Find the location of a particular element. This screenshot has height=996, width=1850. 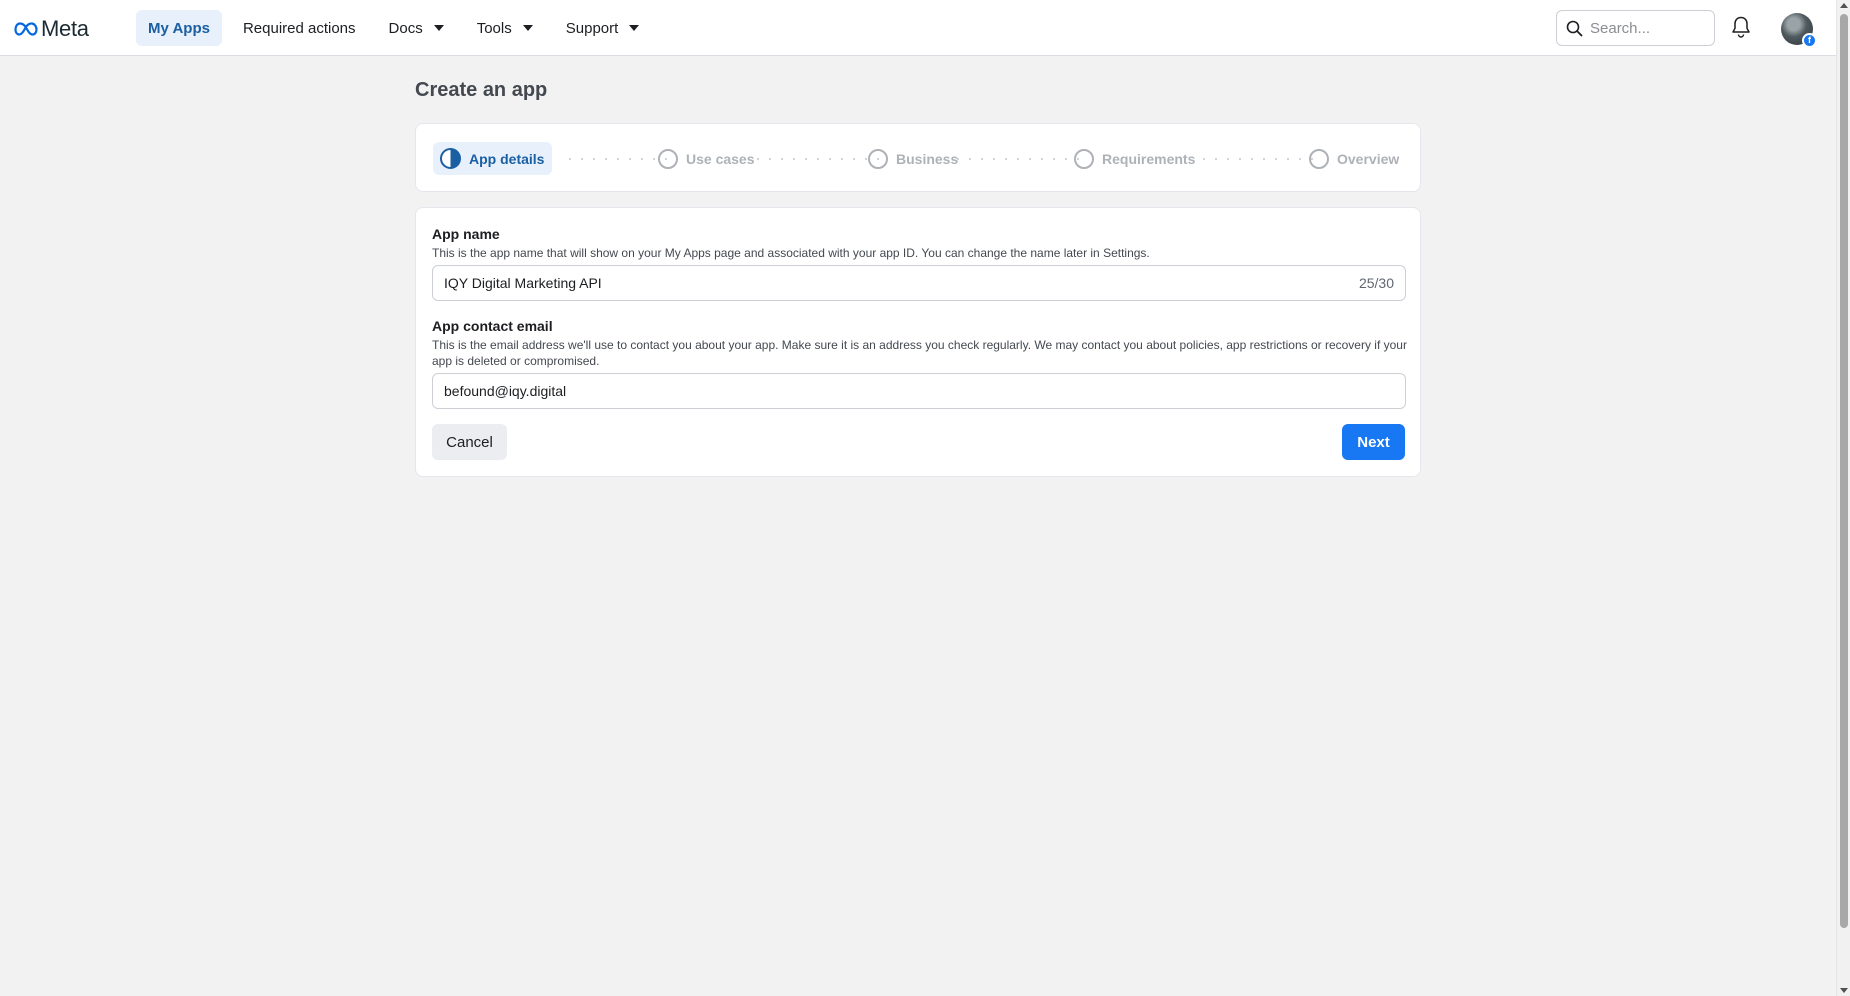

scrollbar-thumb is located at coordinates (1844, 471).